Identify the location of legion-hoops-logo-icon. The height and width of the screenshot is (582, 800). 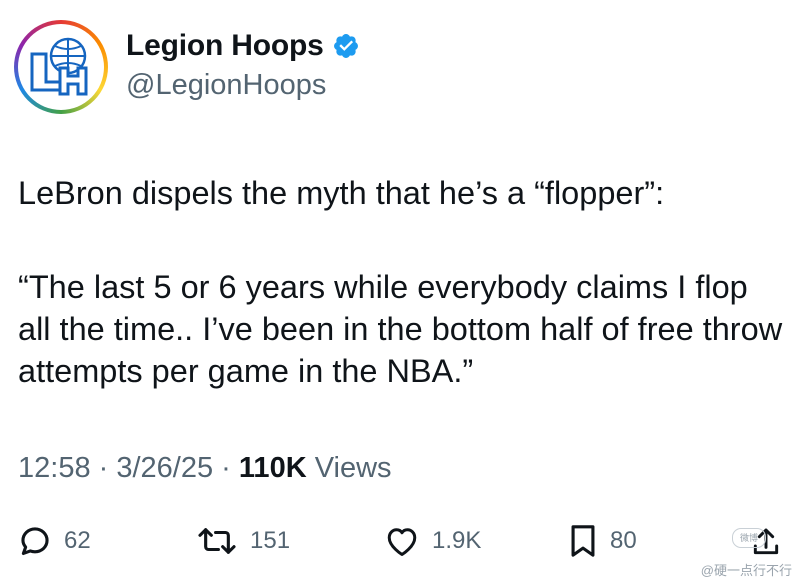
(59, 66).